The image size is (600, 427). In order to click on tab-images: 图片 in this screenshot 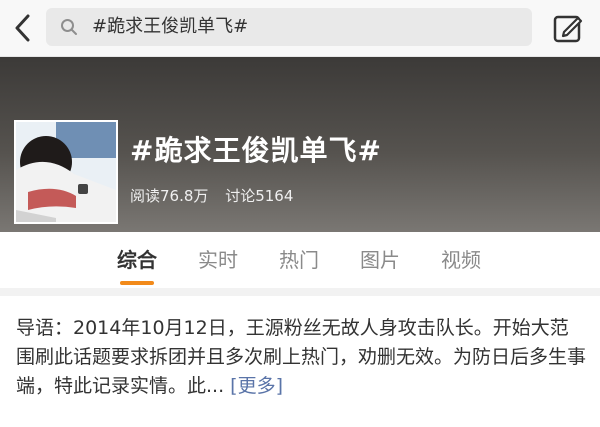, I will do `click(380, 260)`.